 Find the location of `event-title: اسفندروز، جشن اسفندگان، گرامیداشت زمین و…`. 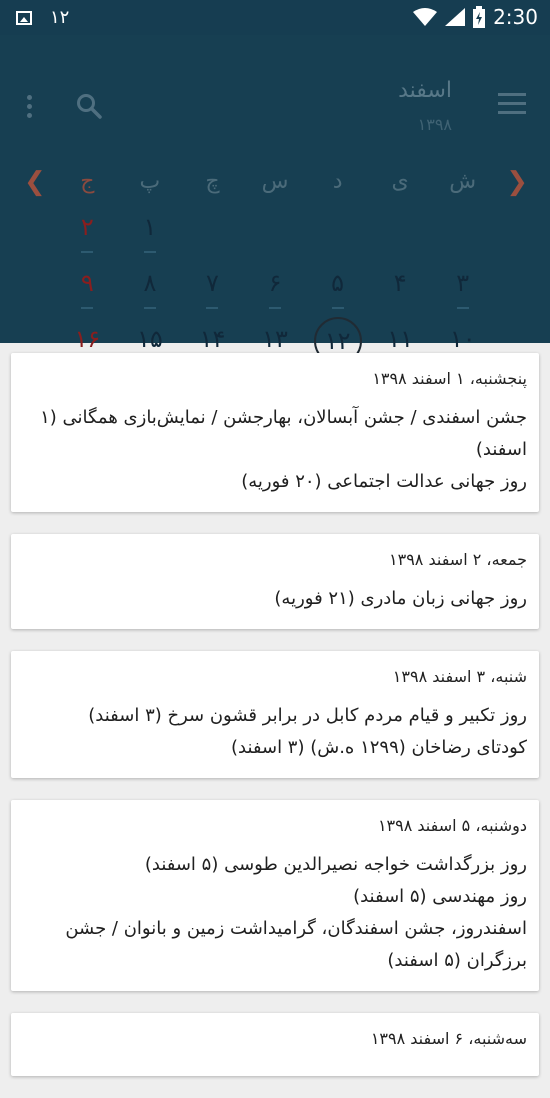

event-title: اسفندروز، جشن اسفندگان، گرامیداشت زمین و… is located at coordinates (296, 944).